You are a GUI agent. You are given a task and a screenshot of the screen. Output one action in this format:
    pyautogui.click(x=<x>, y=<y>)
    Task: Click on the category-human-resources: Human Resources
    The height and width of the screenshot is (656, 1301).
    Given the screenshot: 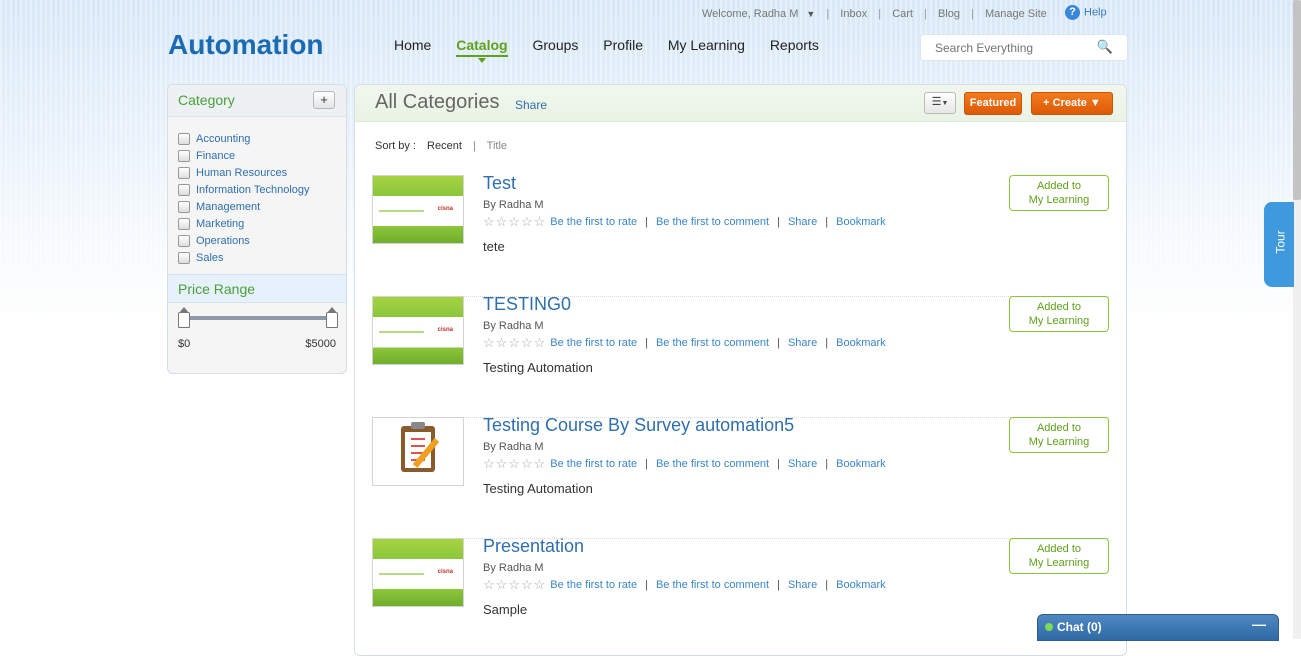 What is the action you would take?
    pyautogui.click(x=262, y=172)
    